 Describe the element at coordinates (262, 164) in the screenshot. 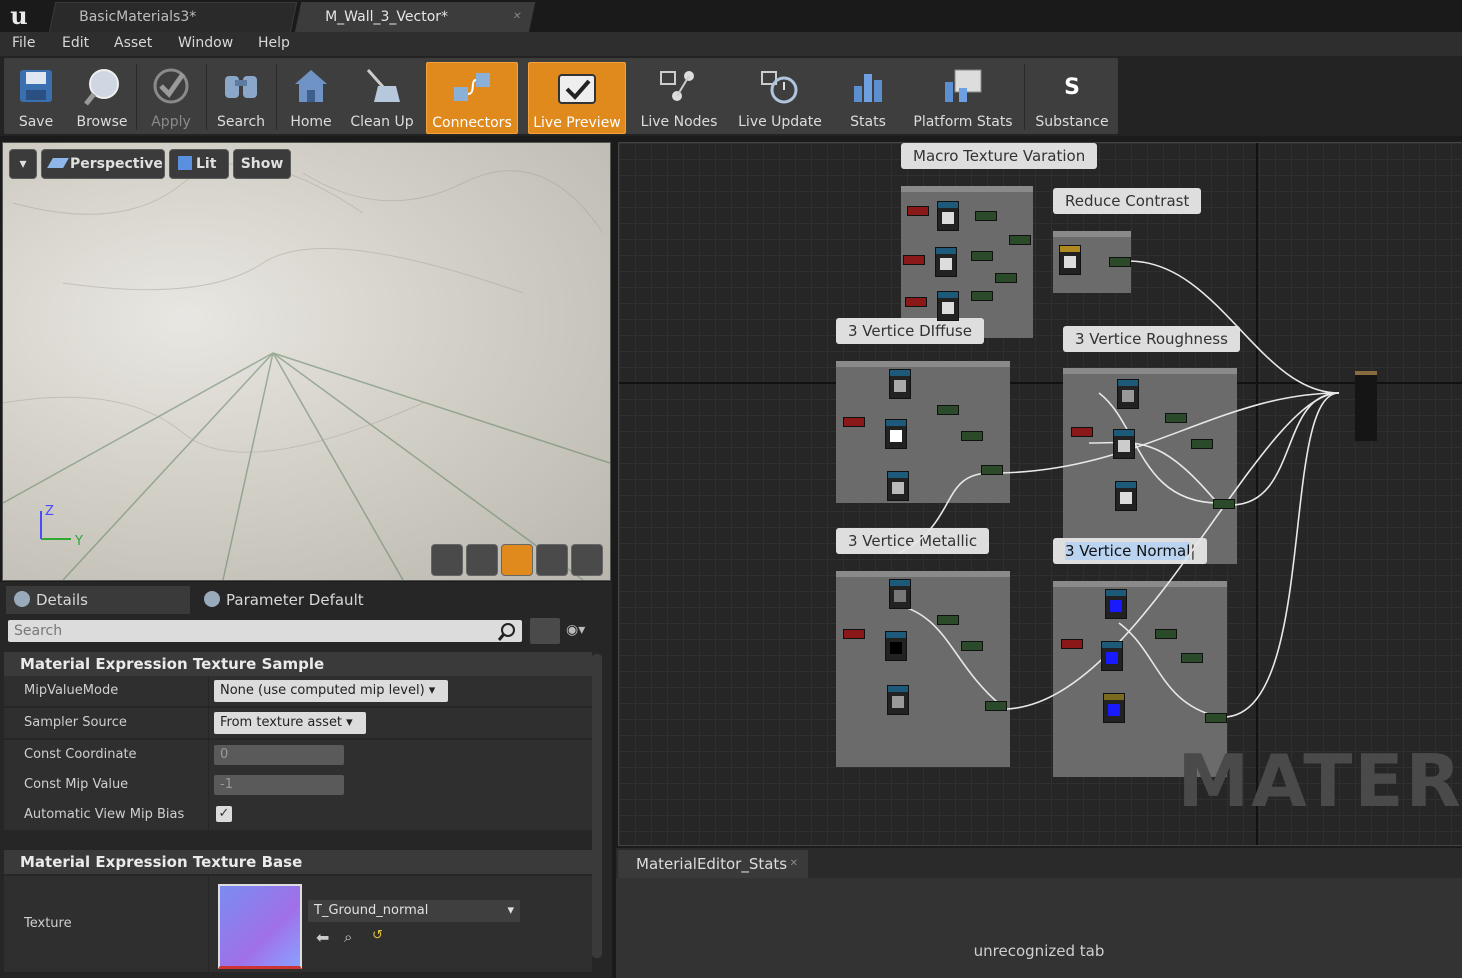

I see `show-button: Show` at that location.